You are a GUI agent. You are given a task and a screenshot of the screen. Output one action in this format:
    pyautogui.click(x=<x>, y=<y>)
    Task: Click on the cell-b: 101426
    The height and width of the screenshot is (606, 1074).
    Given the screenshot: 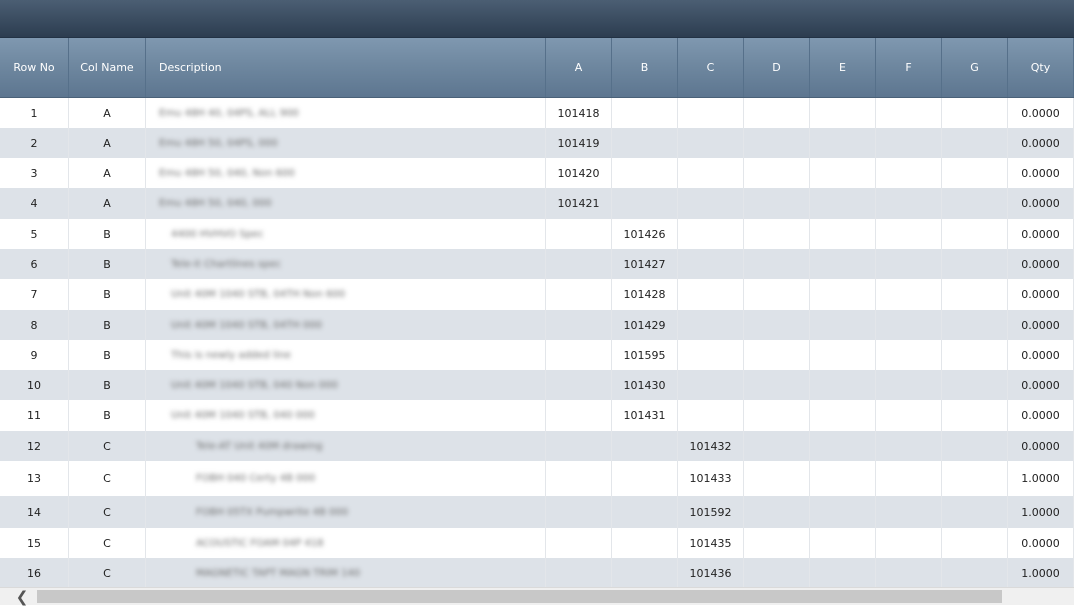 What is the action you would take?
    pyautogui.click(x=645, y=234)
    